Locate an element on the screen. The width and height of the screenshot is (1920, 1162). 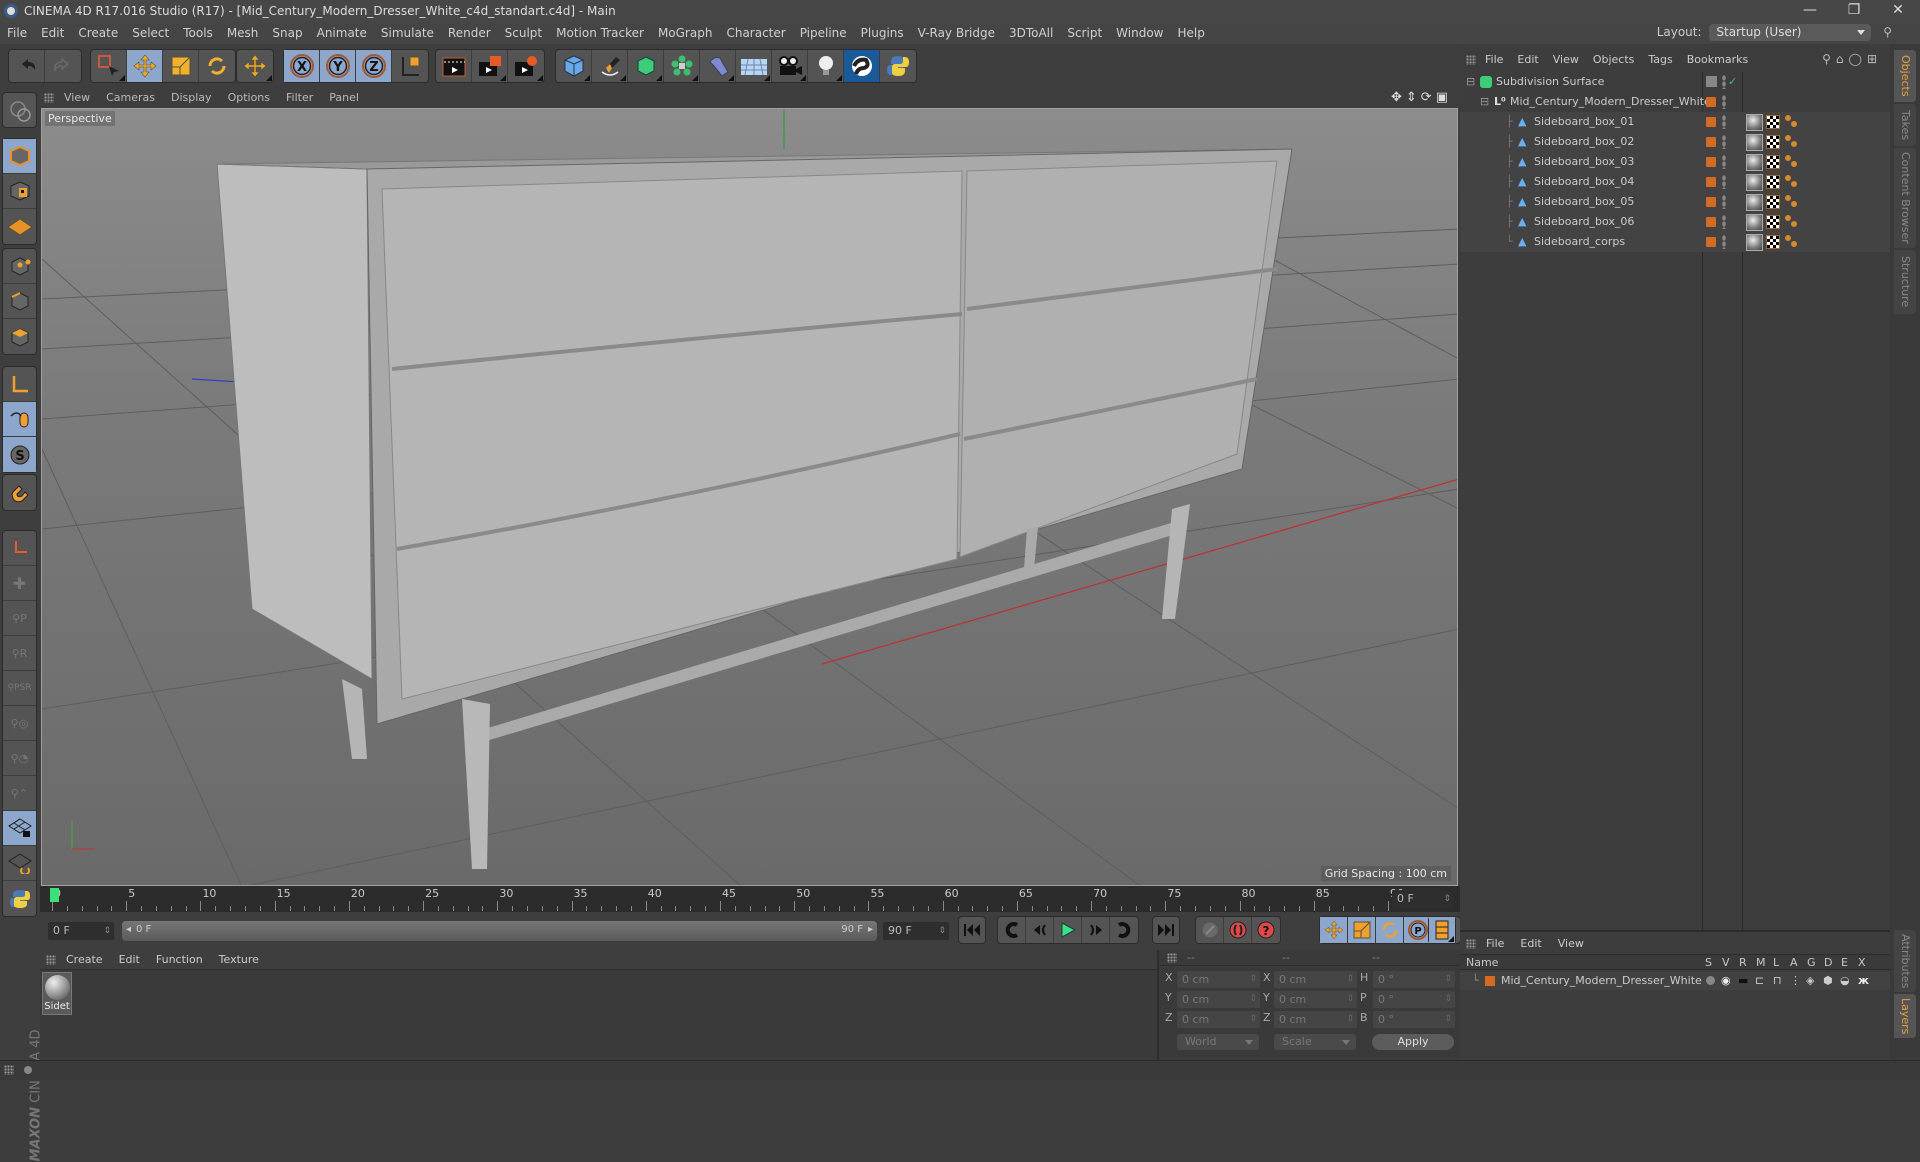
cube-icon is located at coordinates (574, 66).